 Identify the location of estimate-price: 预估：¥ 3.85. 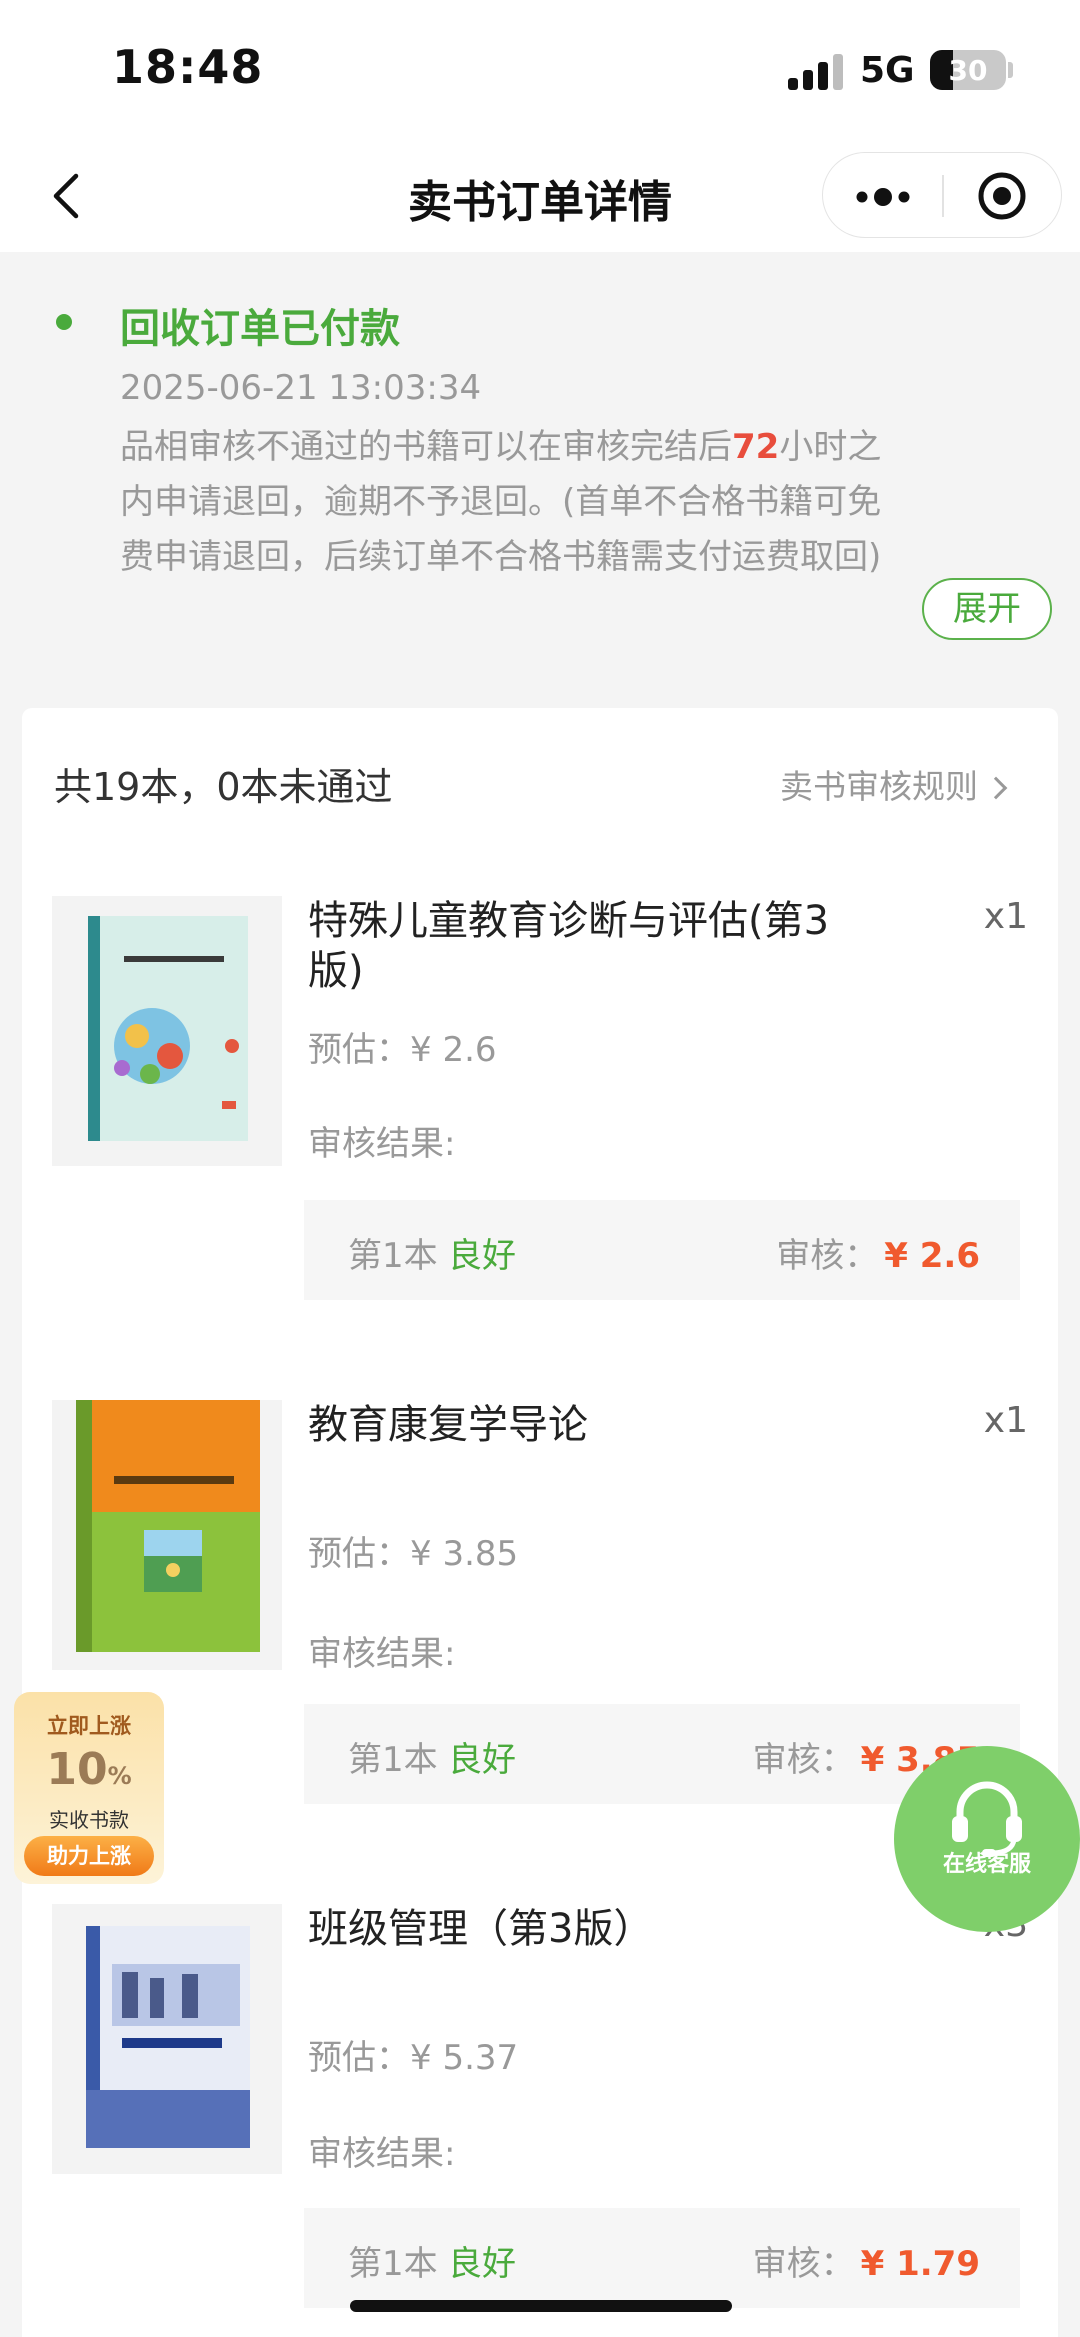
(413, 1554).